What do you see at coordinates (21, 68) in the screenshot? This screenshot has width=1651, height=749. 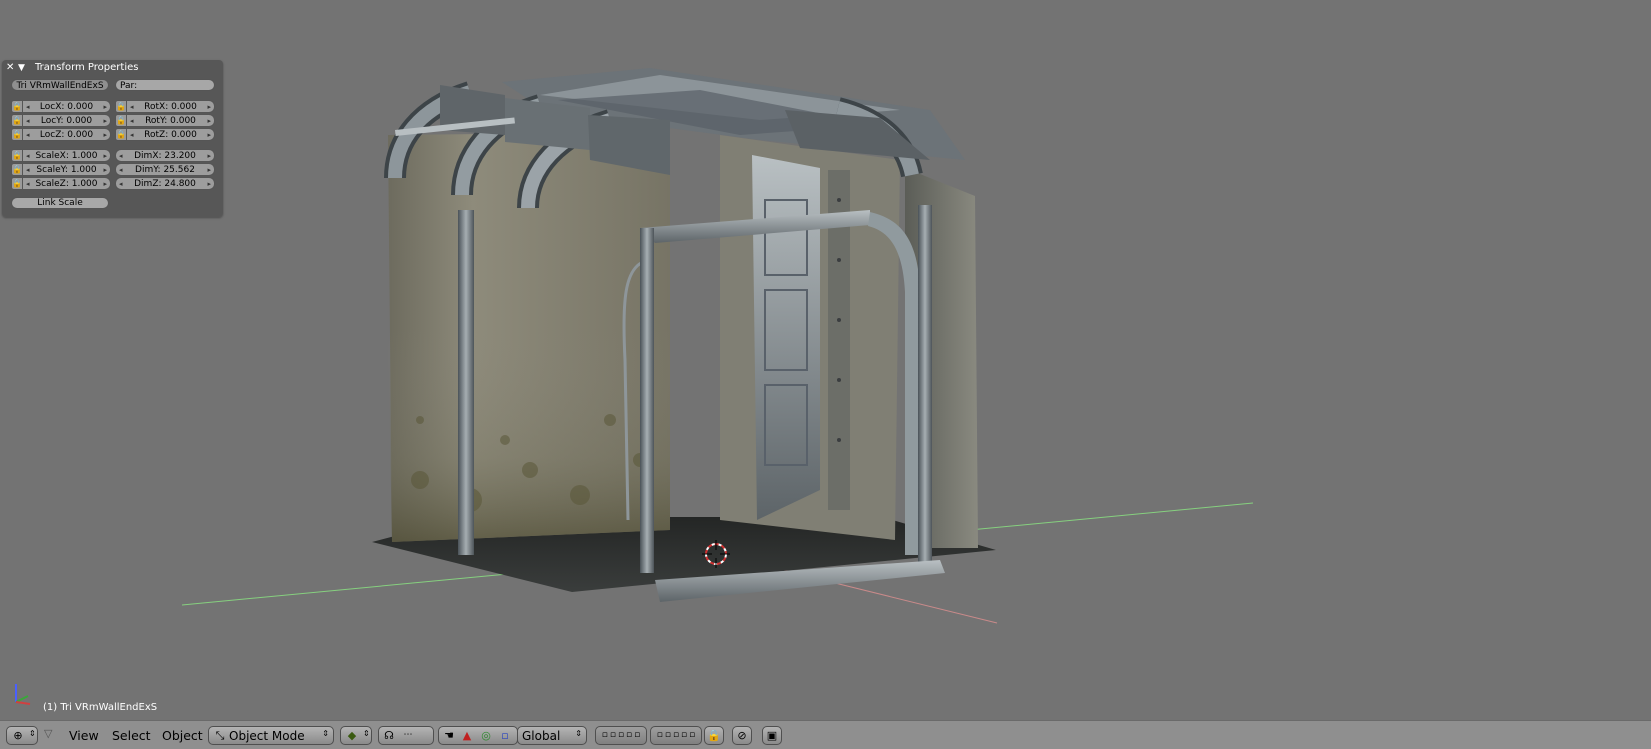 I see `collapse-triangle-icon: ▼` at bounding box center [21, 68].